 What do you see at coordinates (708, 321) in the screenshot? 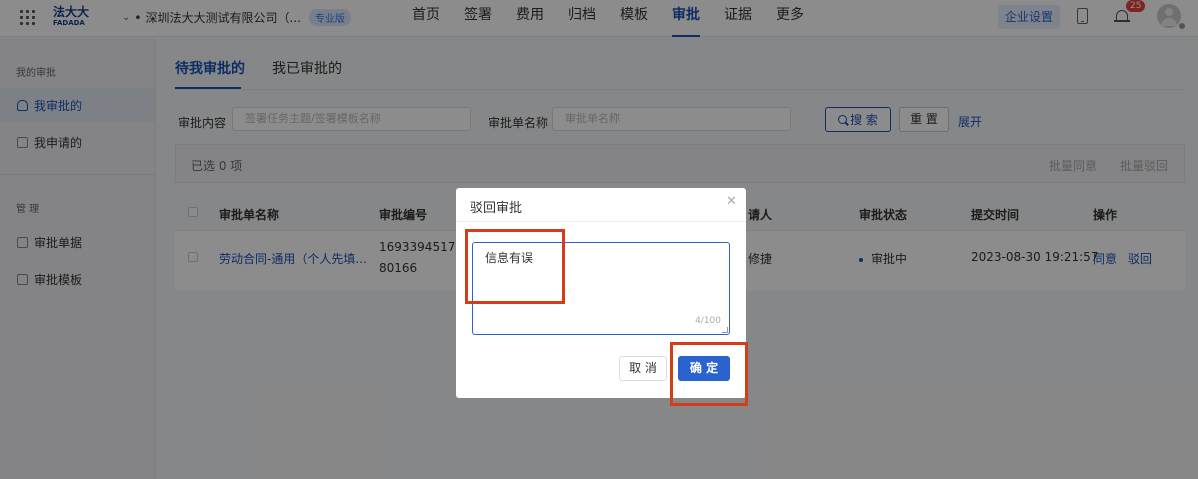
I see `char-counter: 4/100` at bounding box center [708, 321].